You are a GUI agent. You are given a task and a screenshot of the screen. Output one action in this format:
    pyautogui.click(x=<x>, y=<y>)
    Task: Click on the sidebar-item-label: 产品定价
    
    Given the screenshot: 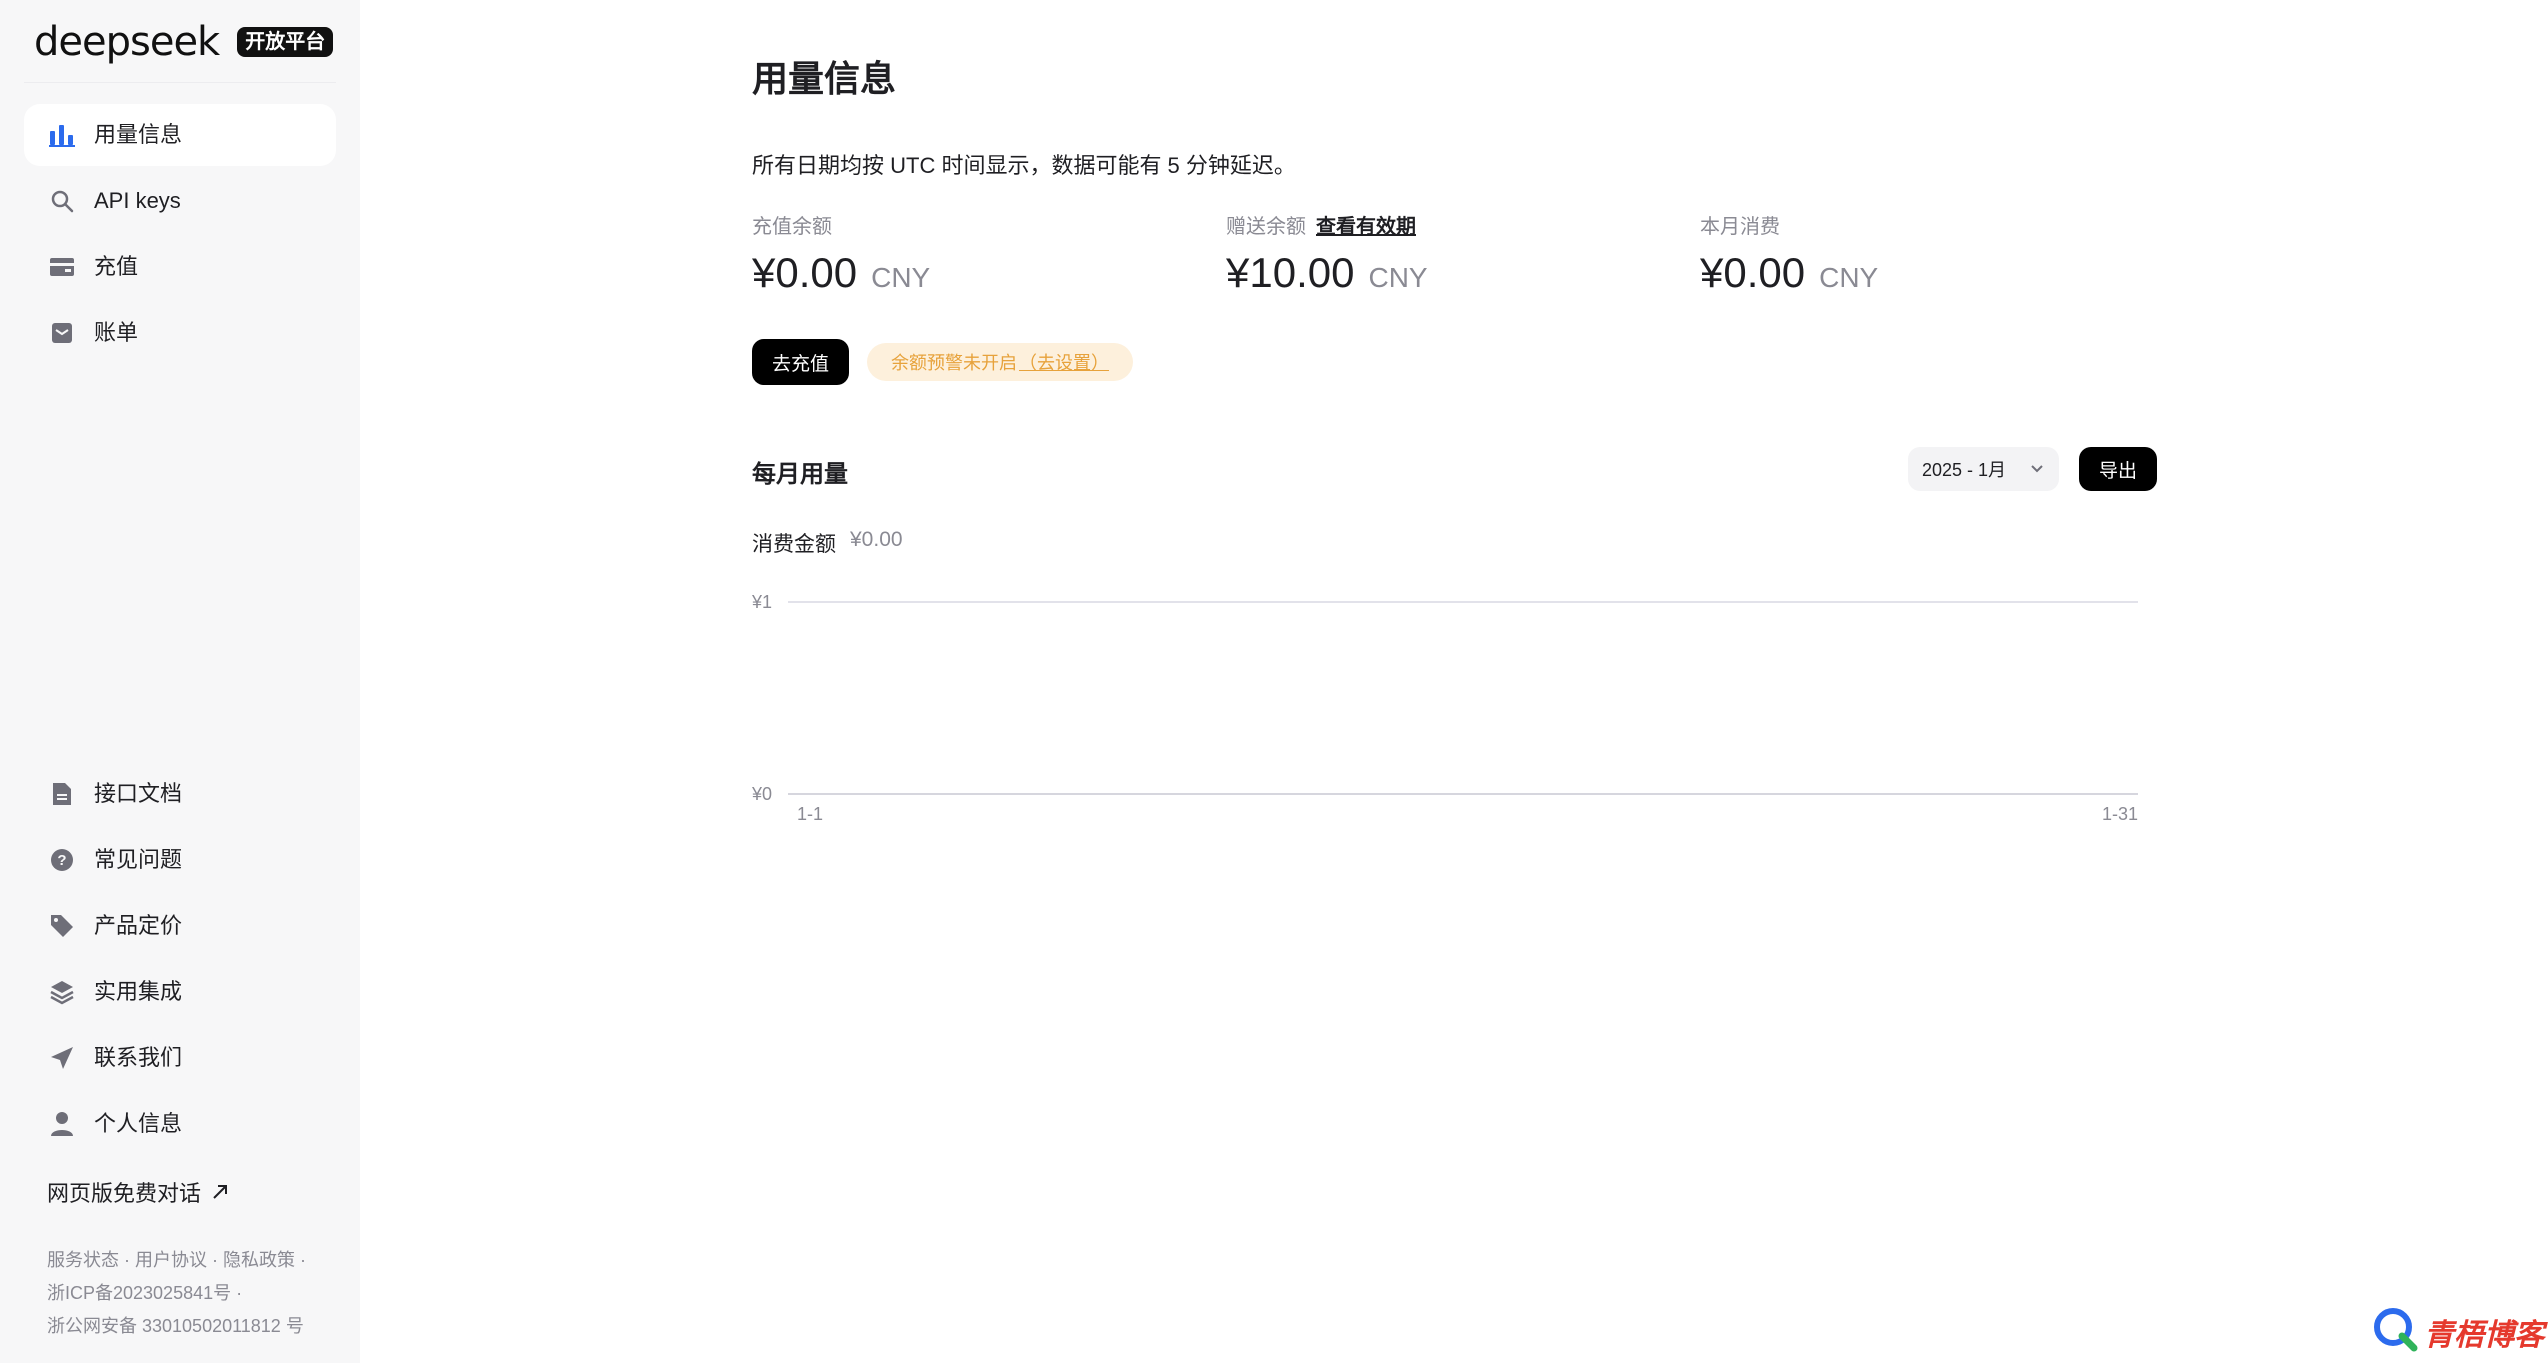 What is the action you would take?
    pyautogui.click(x=138, y=925)
    